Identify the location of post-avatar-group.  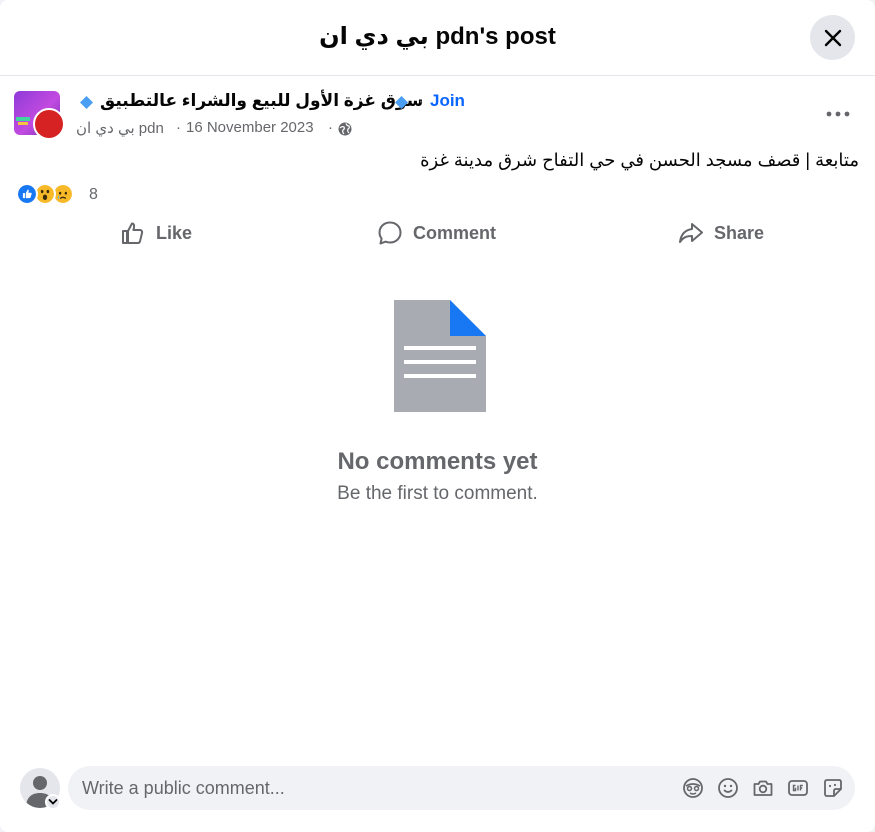
(40, 116).